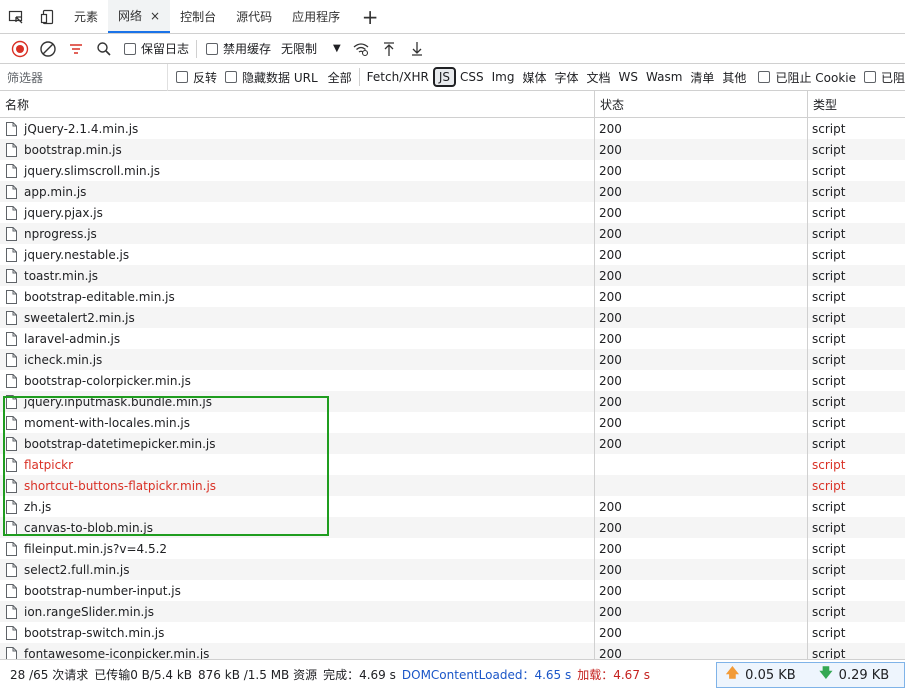 Image resolution: width=905 pixels, height=688 pixels. Describe the element at coordinates (297, 548) in the screenshot. I see `request-name-cell: fileinput.min.js?v=4.5.2` at that location.